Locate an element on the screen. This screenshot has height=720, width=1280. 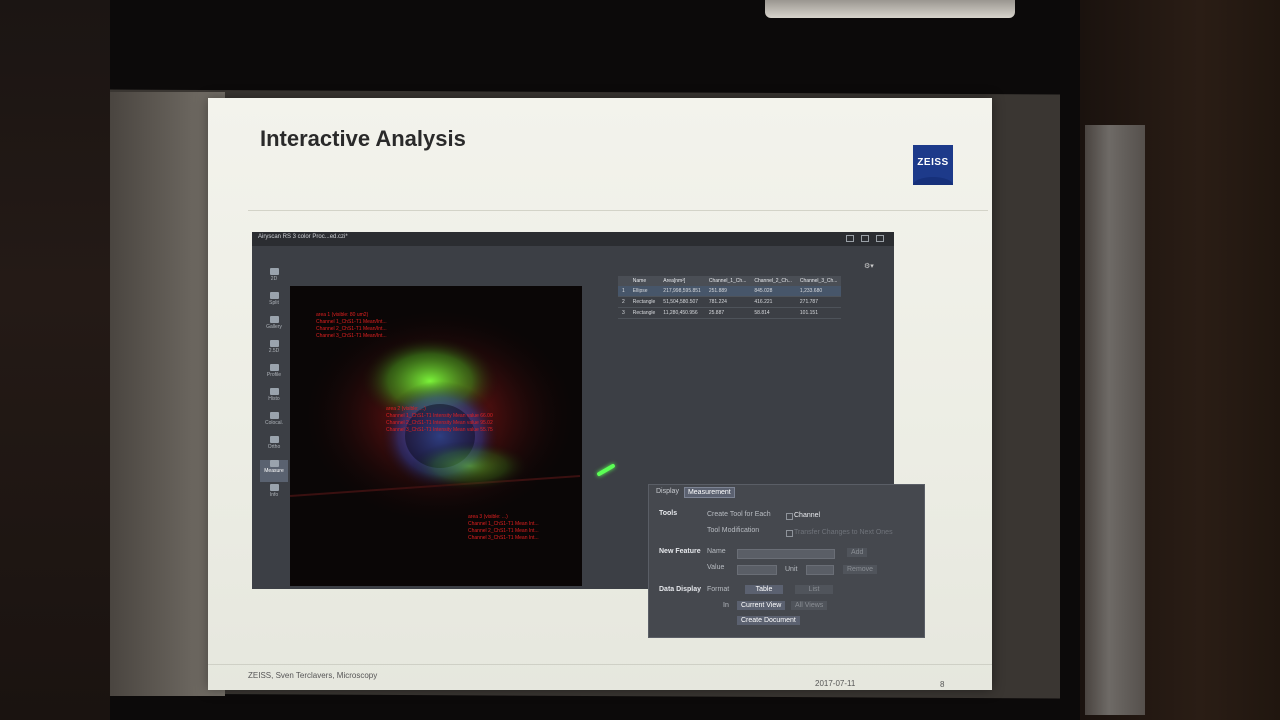
channel-checkbox is located at coordinates (789, 516).